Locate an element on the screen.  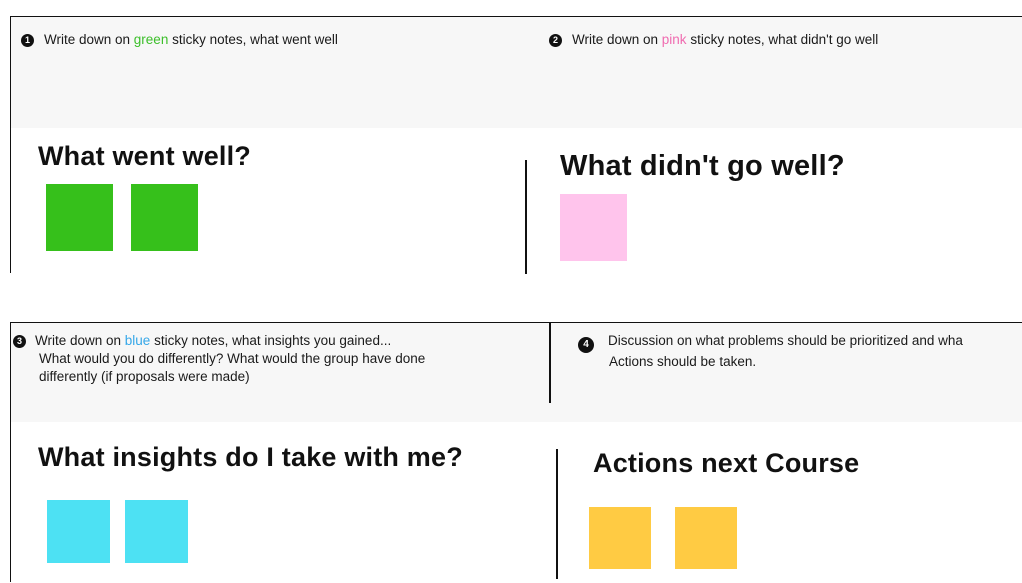
step-number-badge: 1 is located at coordinates (27, 40).